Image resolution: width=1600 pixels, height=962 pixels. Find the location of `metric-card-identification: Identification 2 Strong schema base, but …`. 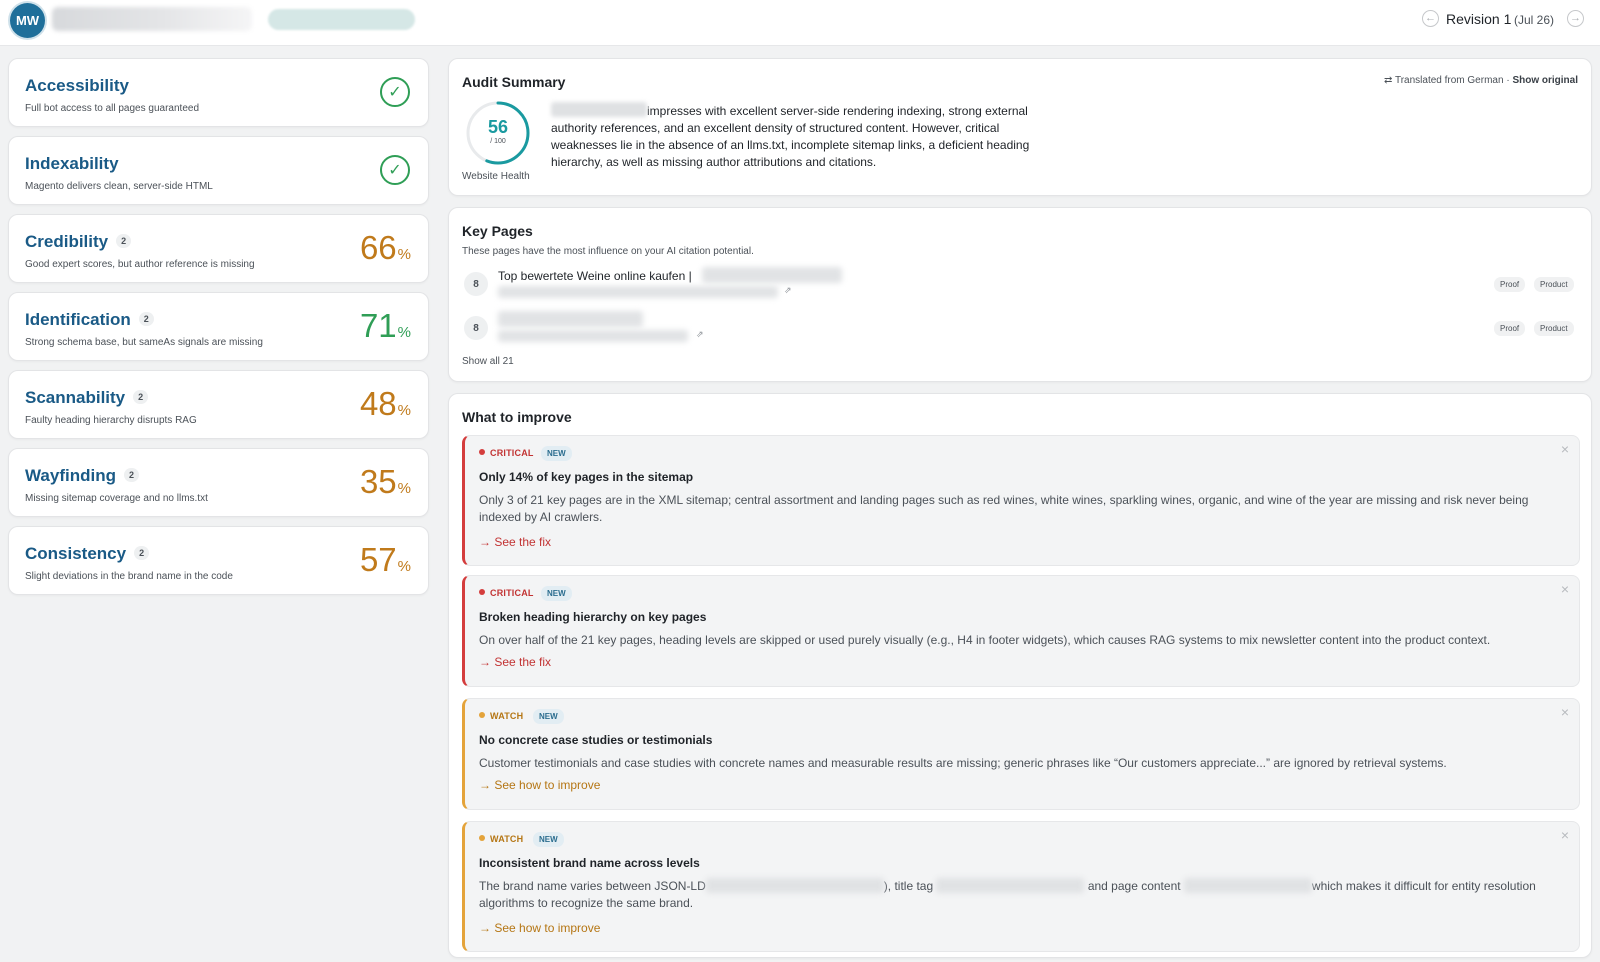

metric-card-identification: Identification 2 Strong schema base, but … is located at coordinates (218, 326).